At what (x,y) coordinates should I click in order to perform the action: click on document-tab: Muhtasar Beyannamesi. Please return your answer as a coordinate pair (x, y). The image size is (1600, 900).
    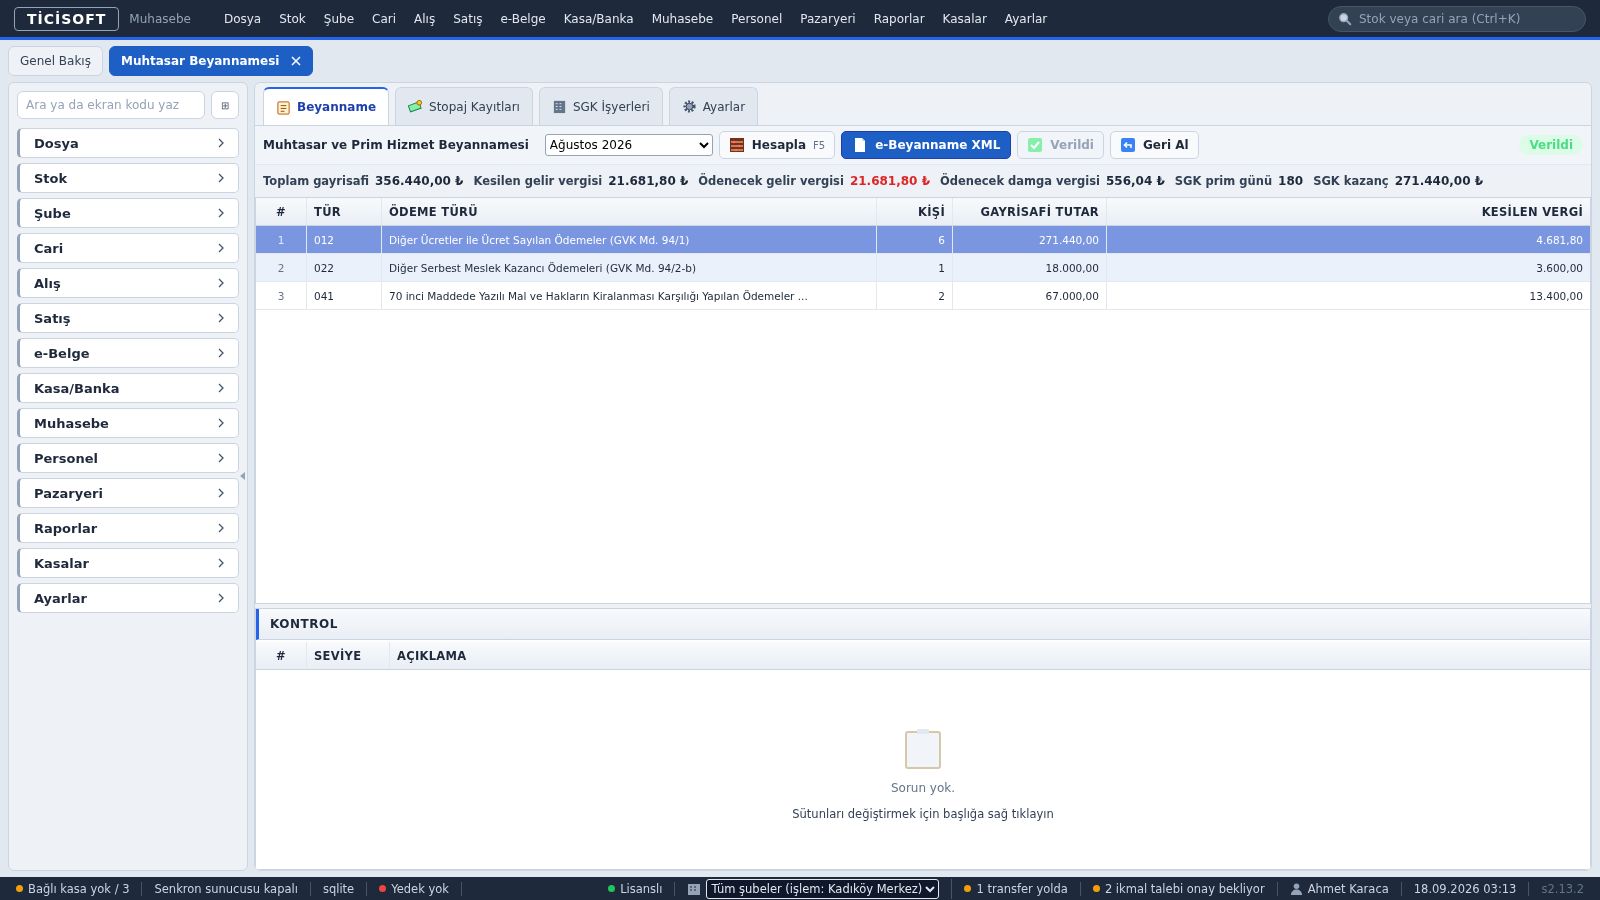
    Looking at the image, I should click on (211, 61).